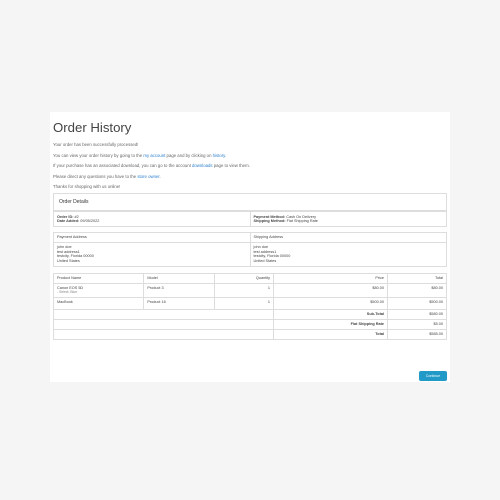  Describe the element at coordinates (90, 221) in the screenshot. I see `date-added-value: 09/05/2022` at that location.